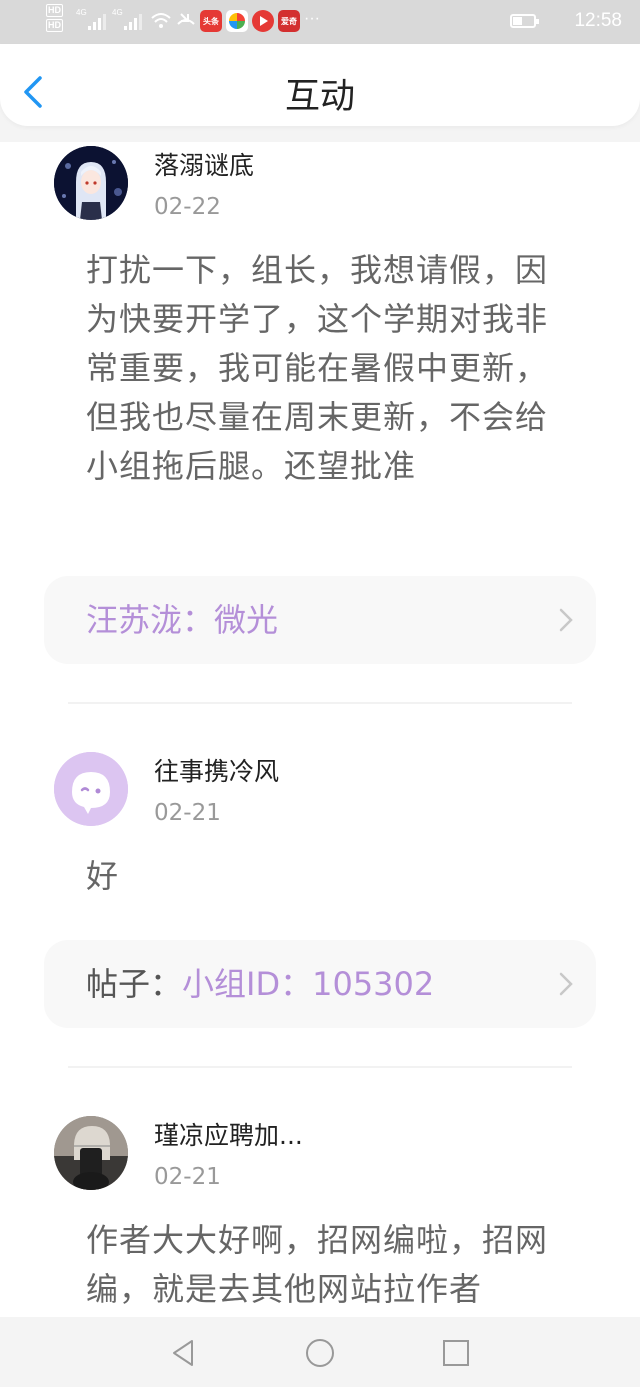 This screenshot has height=1387, width=640. I want to click on notification-app-icons: 头条 爱奇 ···, so click(260, 21).